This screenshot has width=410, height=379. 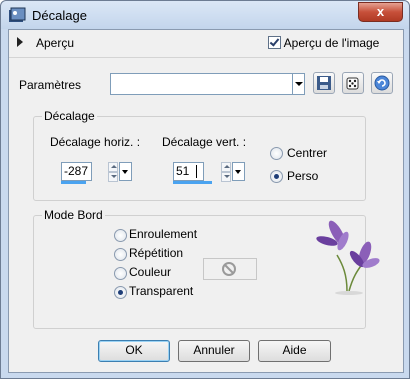 I want to click on horizontal-offset-input: -287, so click(x=76, y=171).